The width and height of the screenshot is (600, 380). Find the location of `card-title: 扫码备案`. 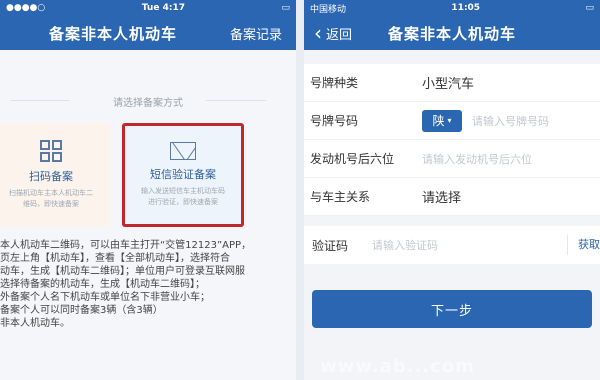

card-title: 扫码备案 is located at coordinates (51, 176).